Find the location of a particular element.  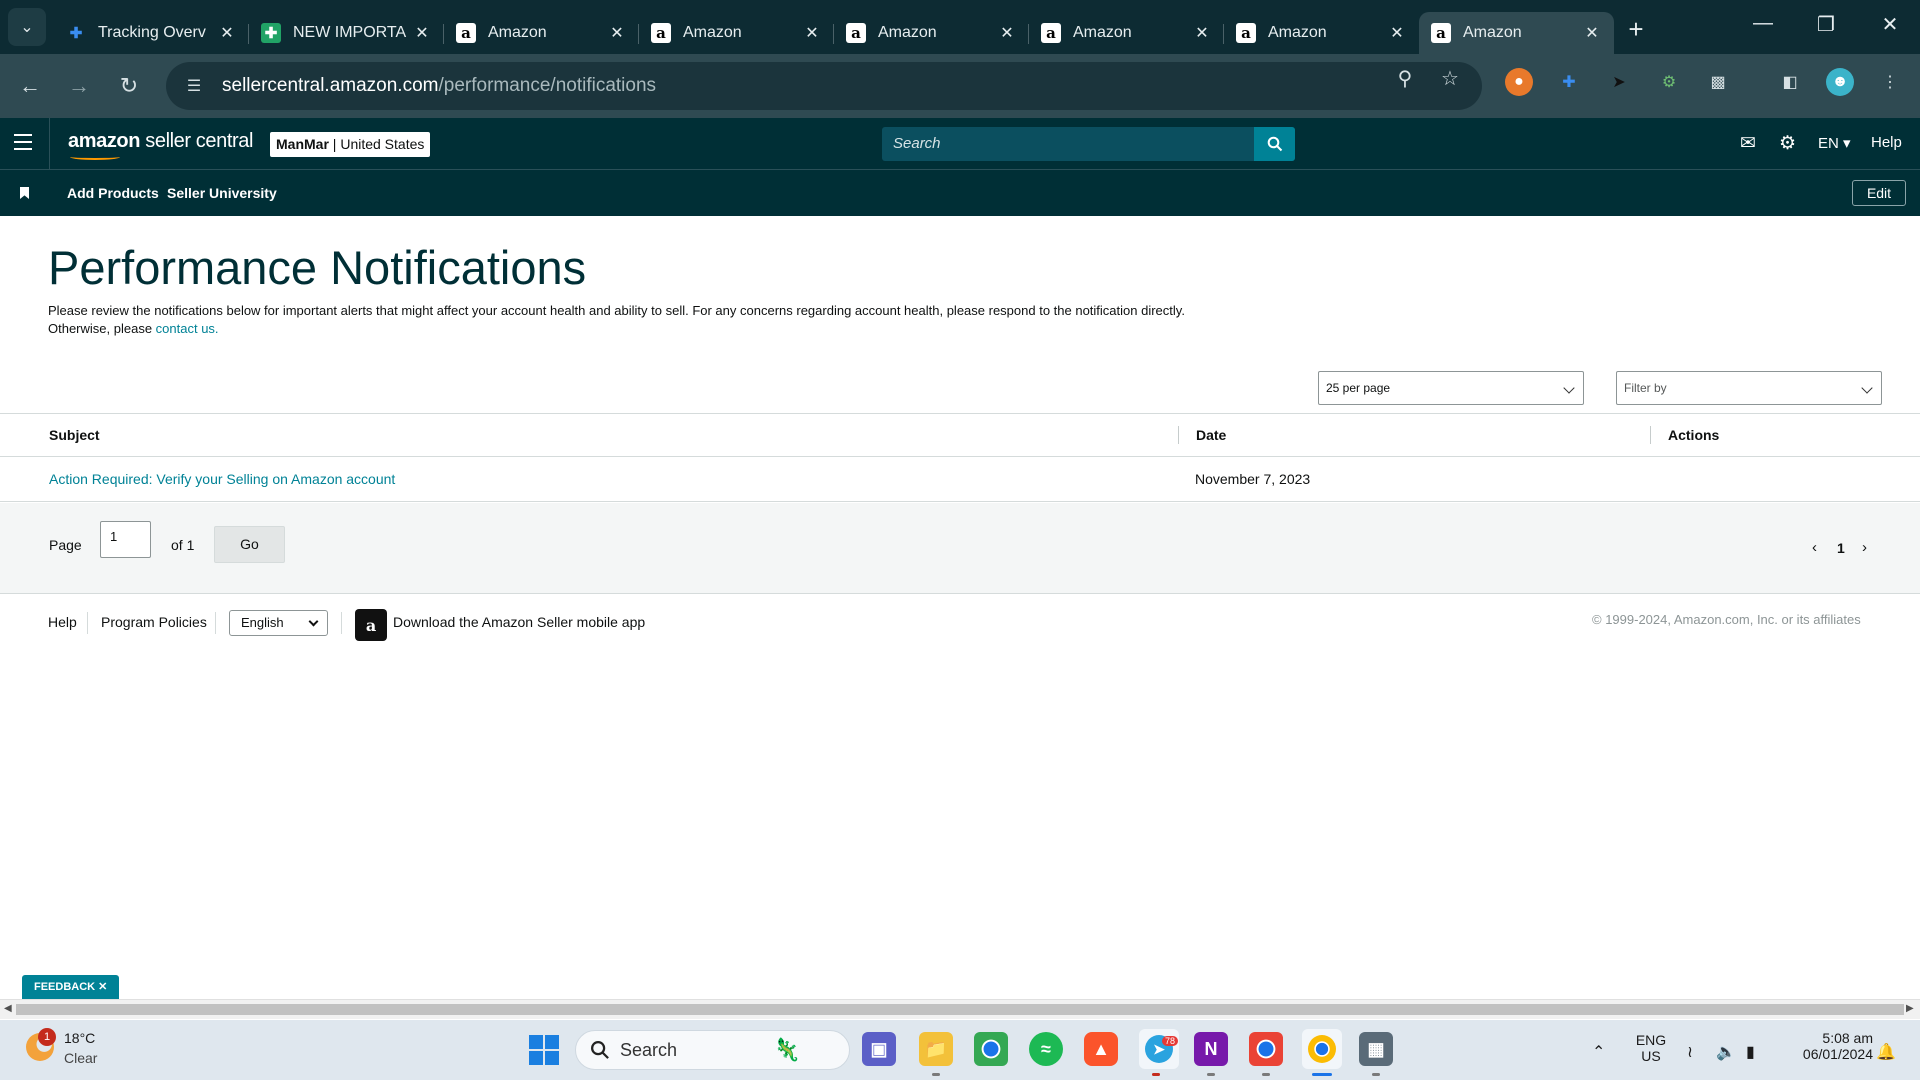

column-header-subject: Subject is located at coordinates (74, 435).